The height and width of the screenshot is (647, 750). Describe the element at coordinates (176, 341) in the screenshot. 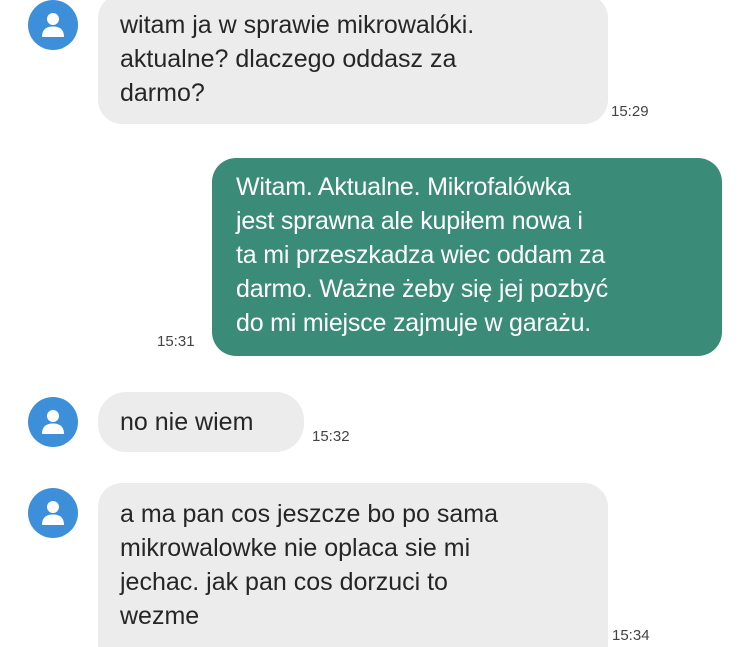

I see `message-timestamp: 15:31` at that location.